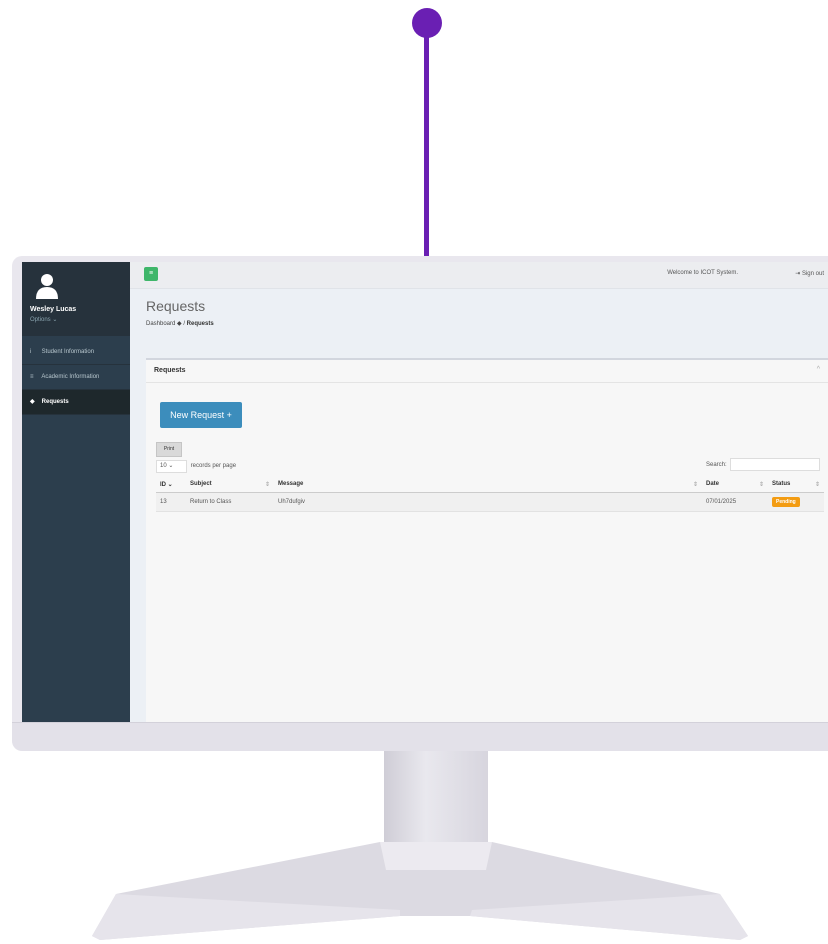  Describe the element at coordinates (487, 371) in the screenshot. I see `box-header: Requests ^` at that location.